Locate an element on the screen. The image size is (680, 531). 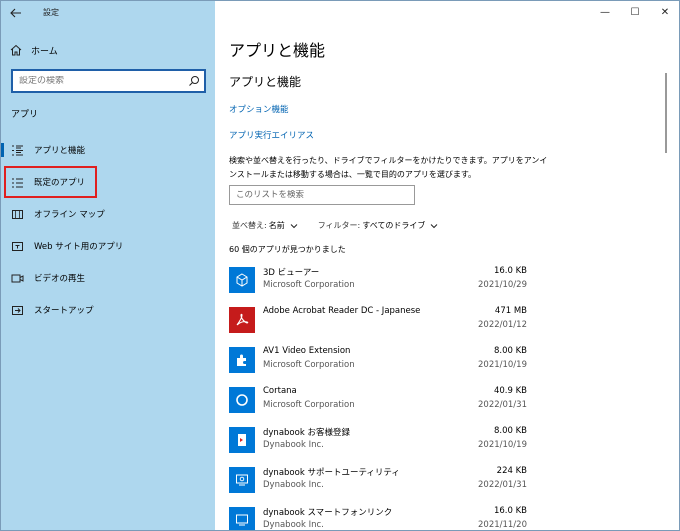
app-date: 2021/10/29 is located at coordinates (502, 285).